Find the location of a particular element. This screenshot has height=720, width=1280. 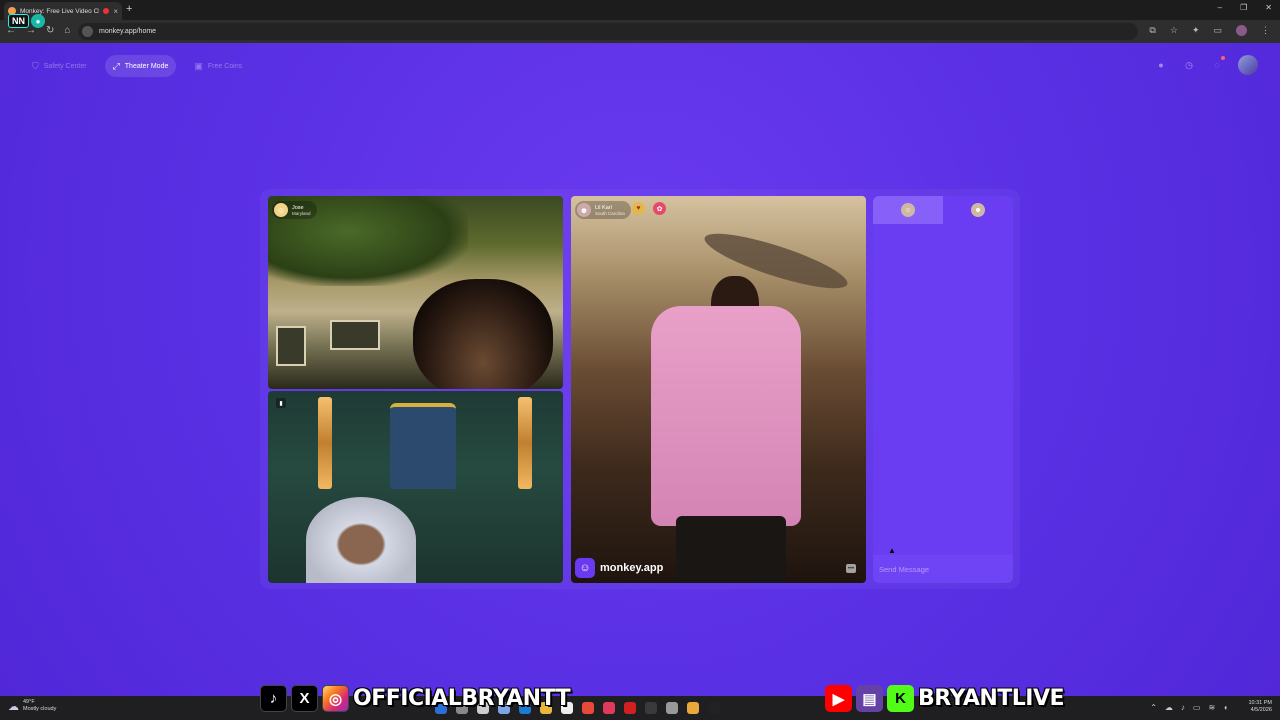

recording-icon is located at coordinates (106, 11).